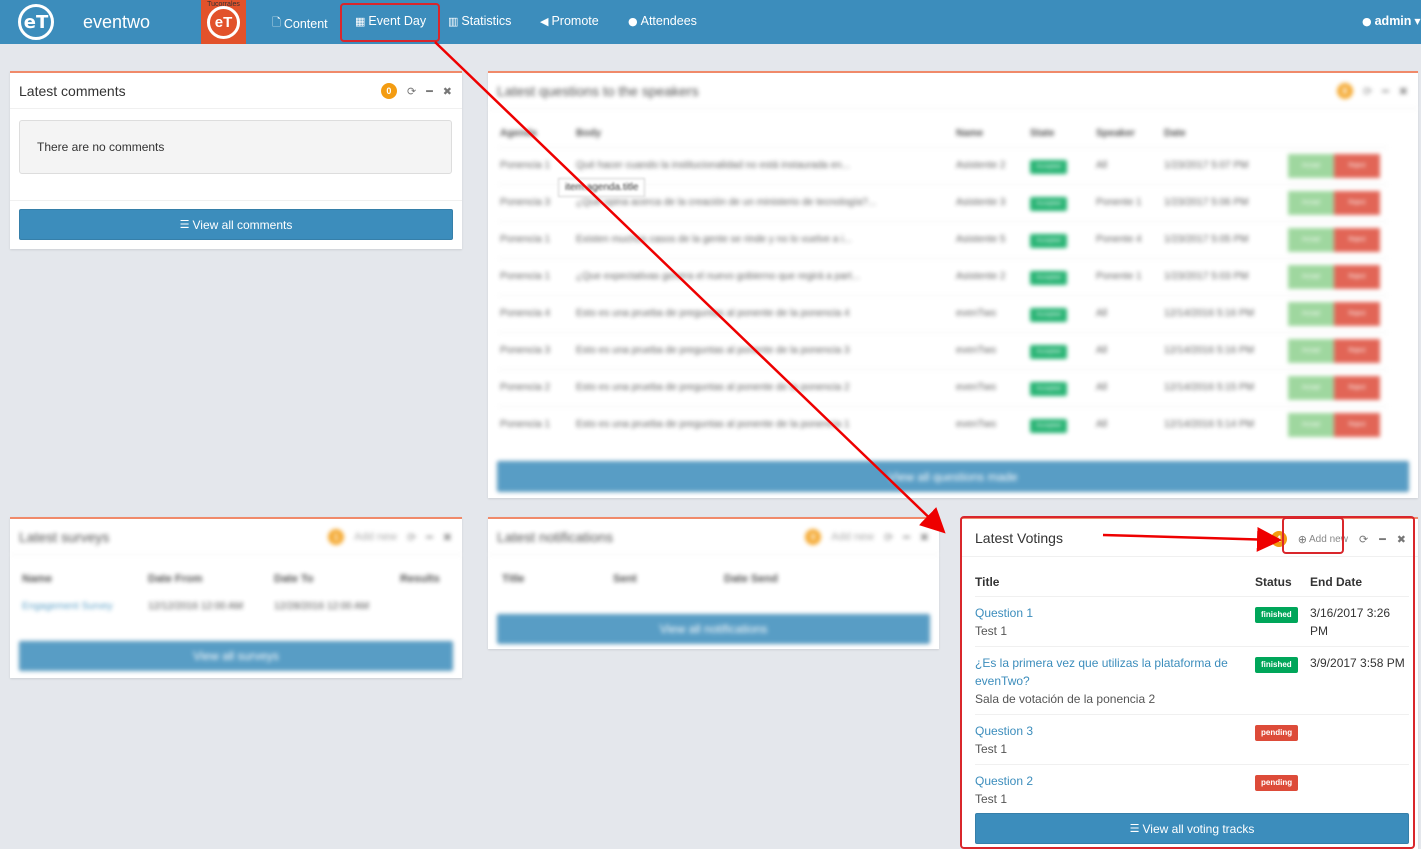 The image size is (1421, 849). I want to click on nav-promote: ◀ Promote, so click(569, 21).